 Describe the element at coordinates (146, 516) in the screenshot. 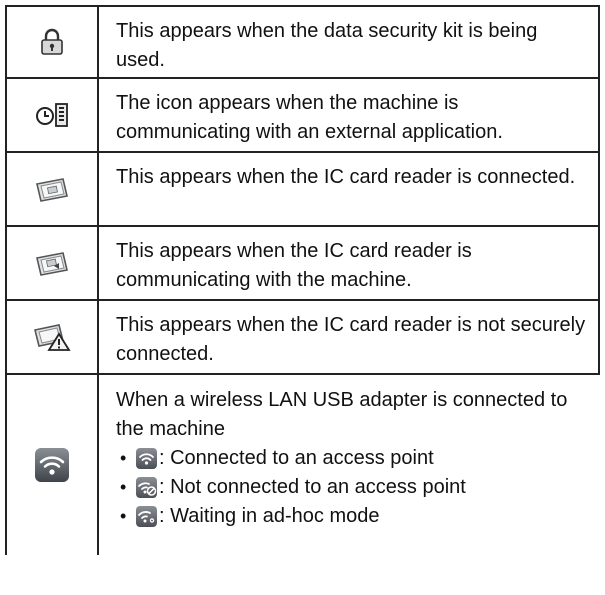

I see `wifi-adhoc-icon` at that location.